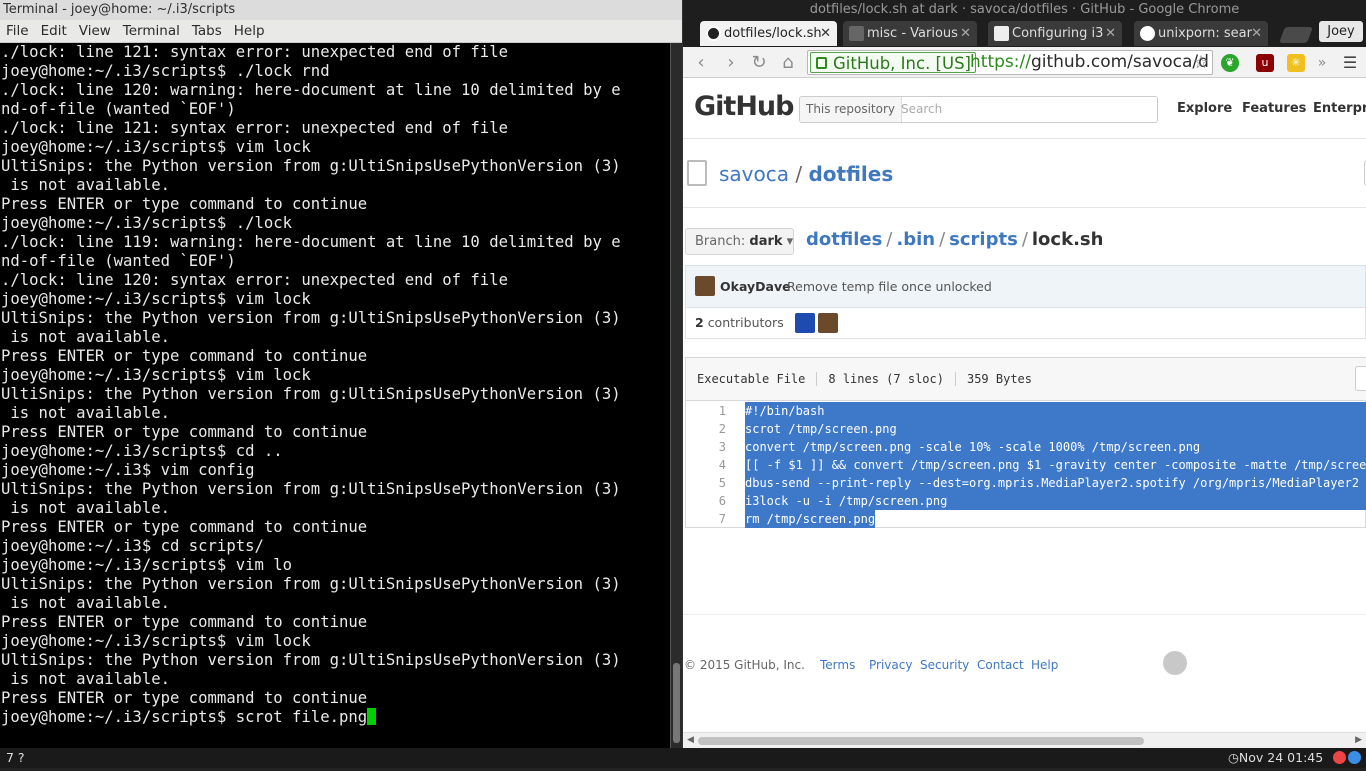 The width and height of the screenshot is (1366, 771). Describe the element at coordinates (676, 703) in the screenshot. I see `terminal-scrollbar-thumb` at that location.